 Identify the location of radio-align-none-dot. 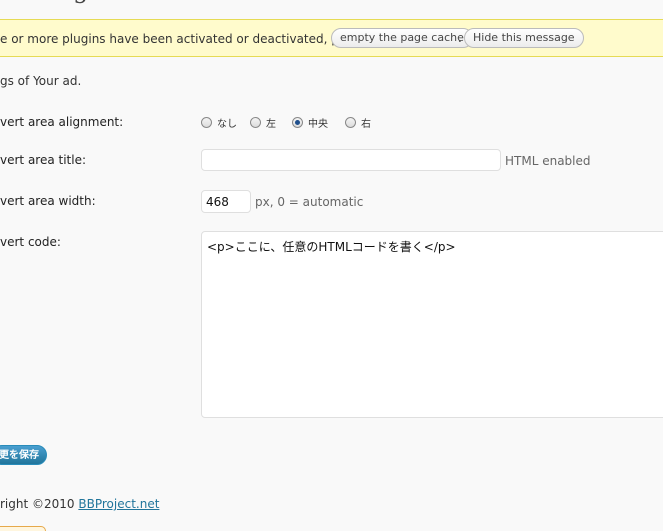
(206, 122).